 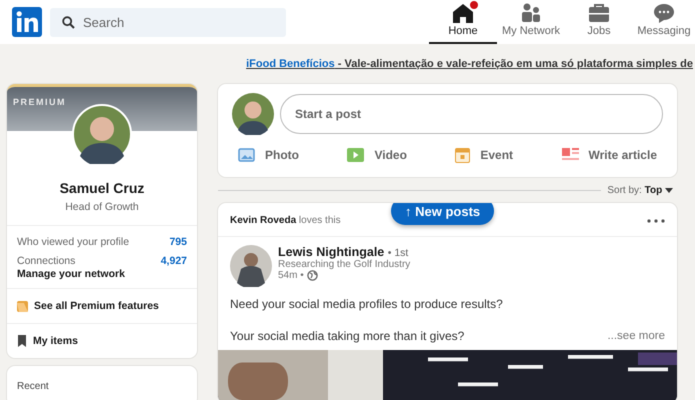 What do you see at coordinates (102, 188) in the screenshot?
I see `profile-name: Samuel Cruz` at bounding box center [102, 188].